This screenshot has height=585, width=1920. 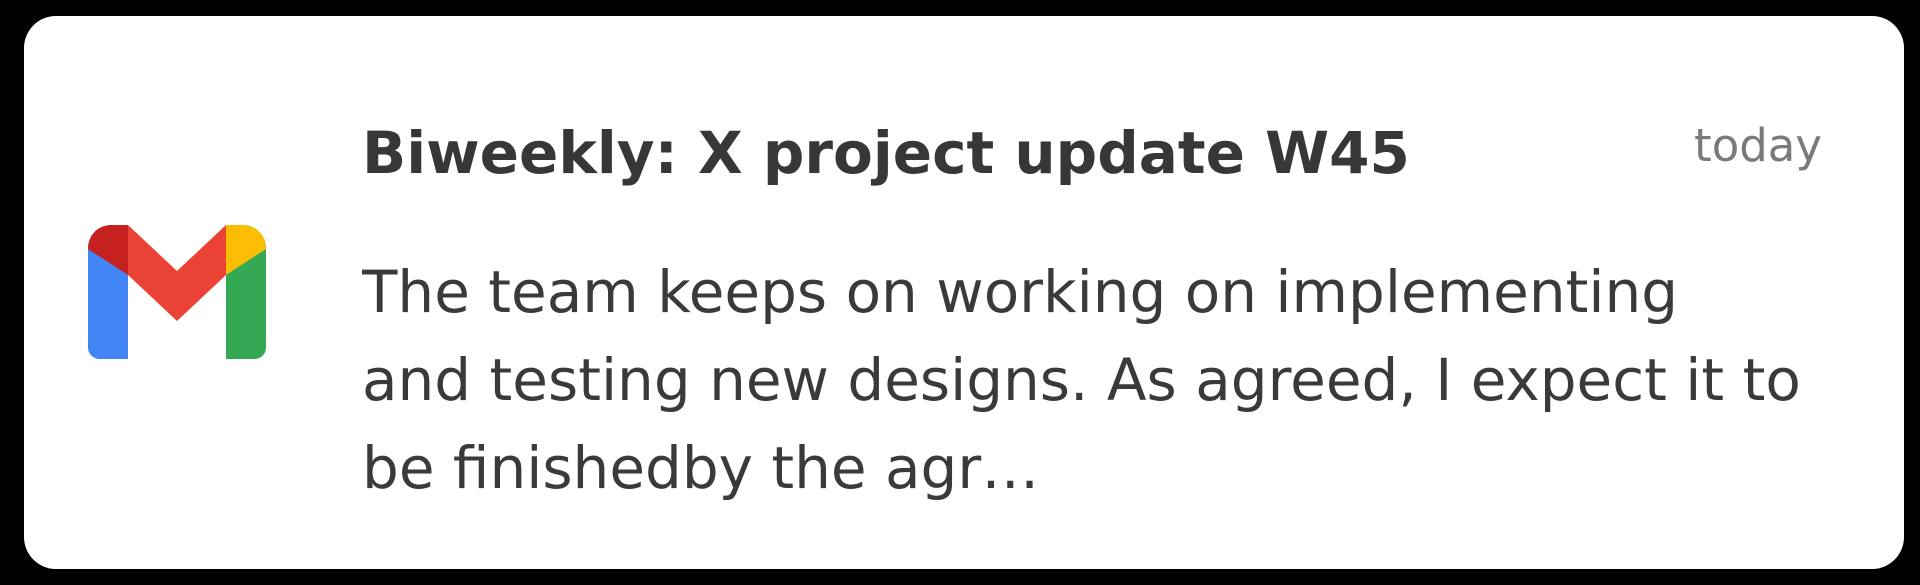 I want to click on notification-title: Biweekly: X project update W45, so click(x=886, y=153).